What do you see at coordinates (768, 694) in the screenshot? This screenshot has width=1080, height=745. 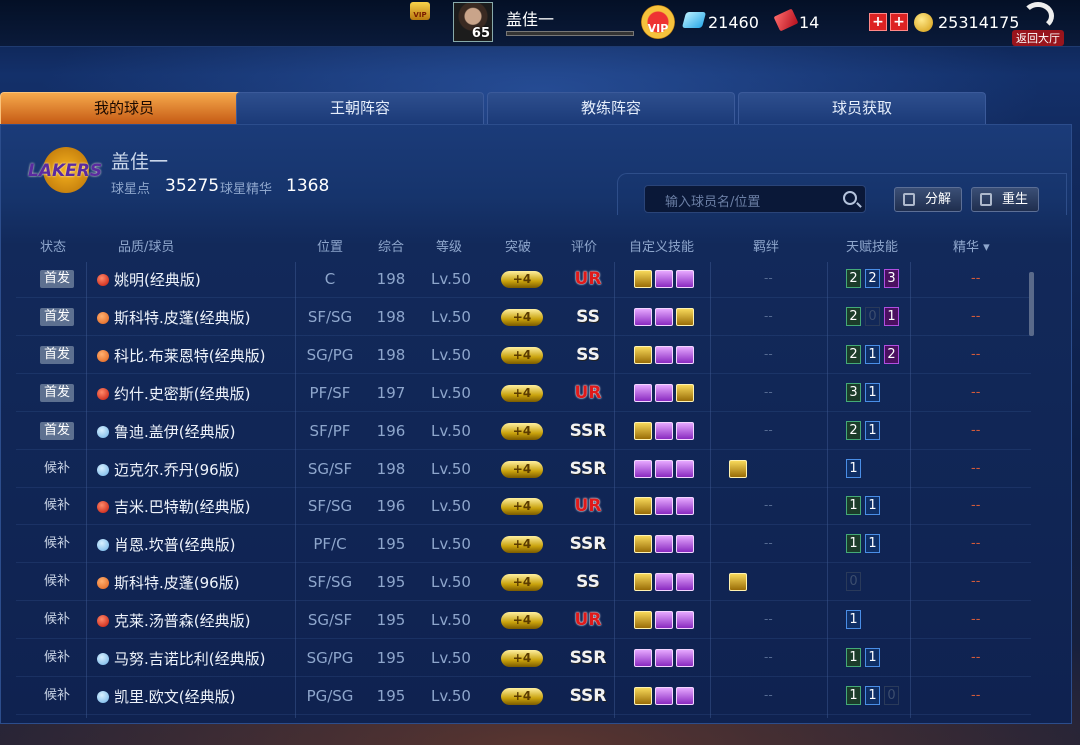 I see `bond-empty: --` at bounding box center [768, 694].